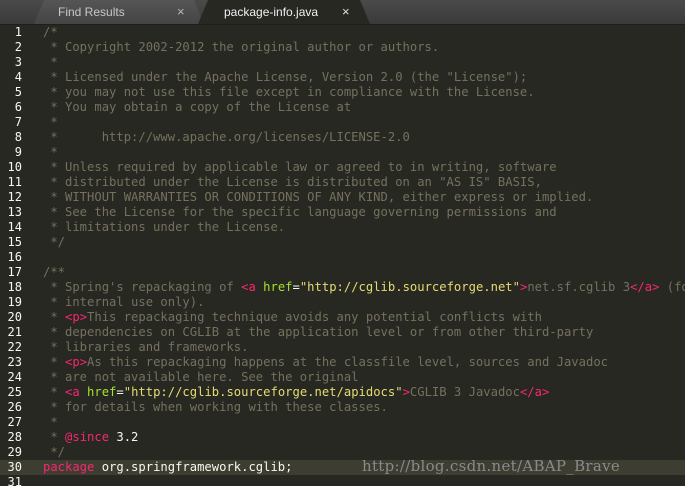 This screenshot has width=685, height=486. I want to click on line-number: 5, so click(18, 92).